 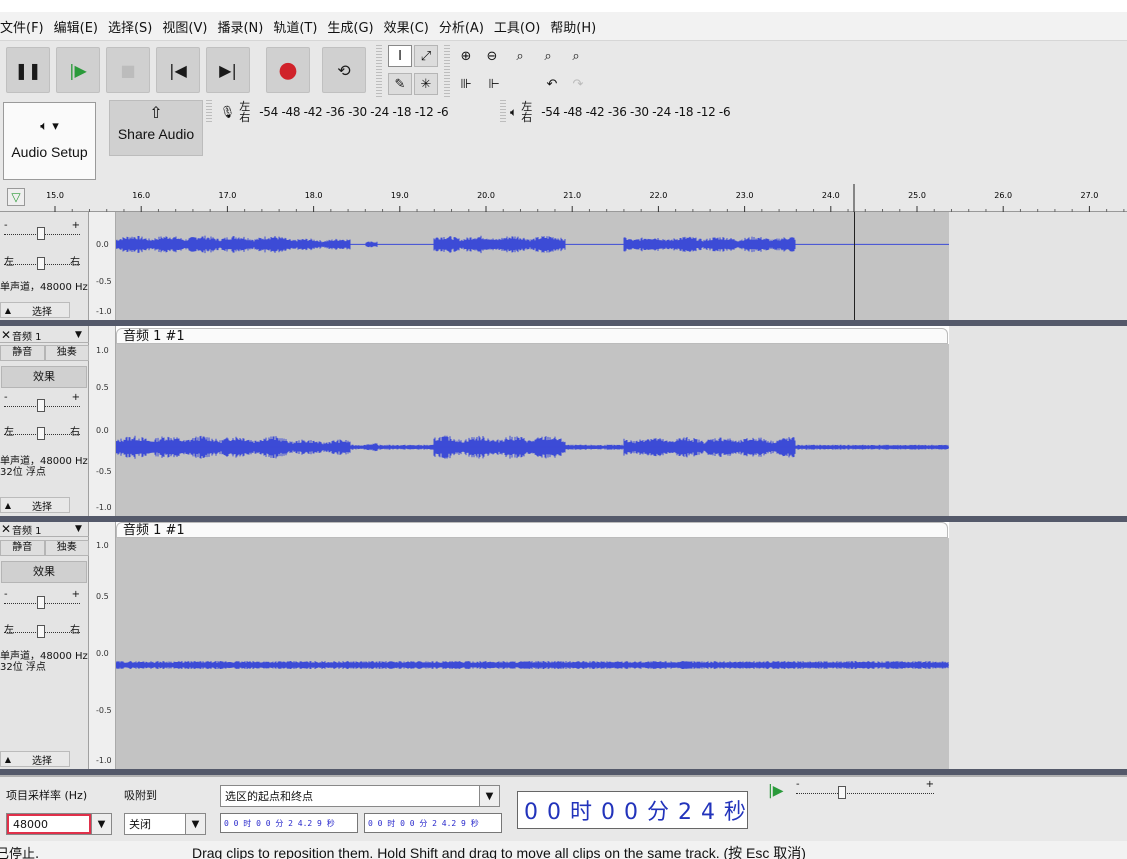 I want to click on record-meter: 🎙︎ 左右 -54 -48 -42 -36 -30 -24 -18 -12 -6, so click(x=355, y=112).